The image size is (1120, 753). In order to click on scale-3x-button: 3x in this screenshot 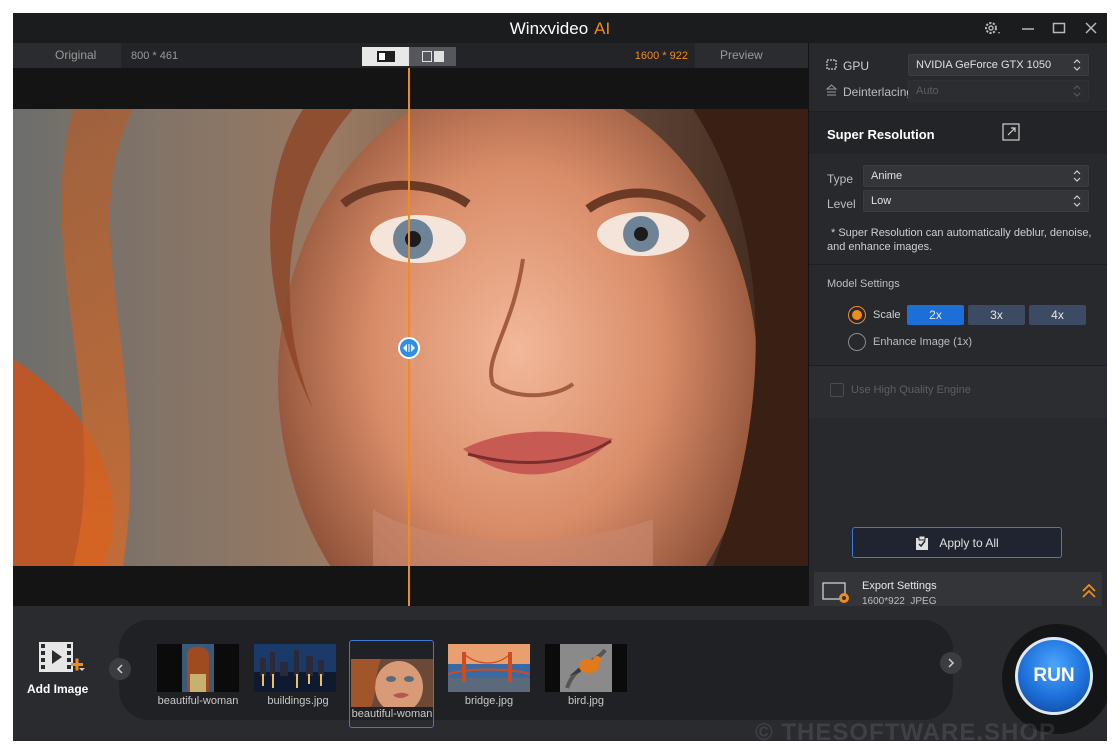, I will do `click(996, 315)`.